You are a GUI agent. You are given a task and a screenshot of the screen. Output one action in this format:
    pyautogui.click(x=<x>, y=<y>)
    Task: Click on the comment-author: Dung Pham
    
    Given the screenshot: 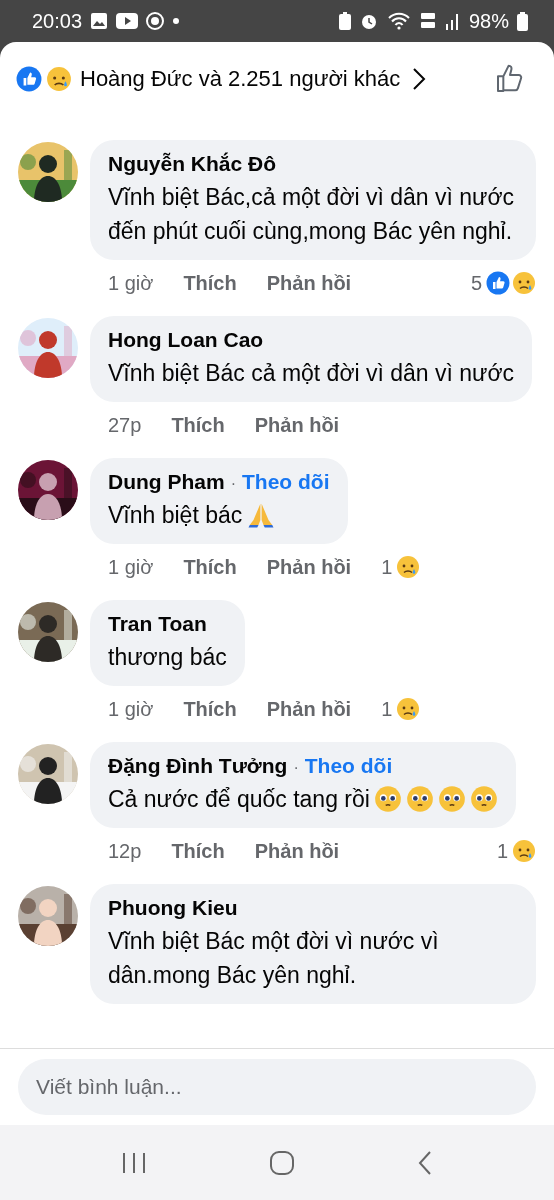 What is the action you would take?
    pyautogui.click(x=166, y=482)
    